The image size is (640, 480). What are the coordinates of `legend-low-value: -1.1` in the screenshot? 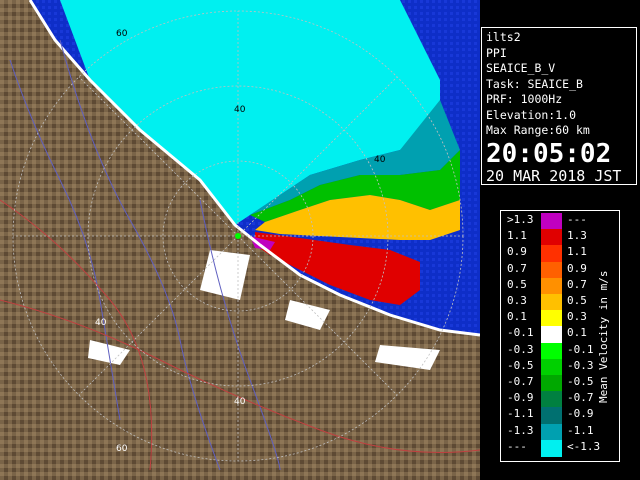 It's located at (520, 414).